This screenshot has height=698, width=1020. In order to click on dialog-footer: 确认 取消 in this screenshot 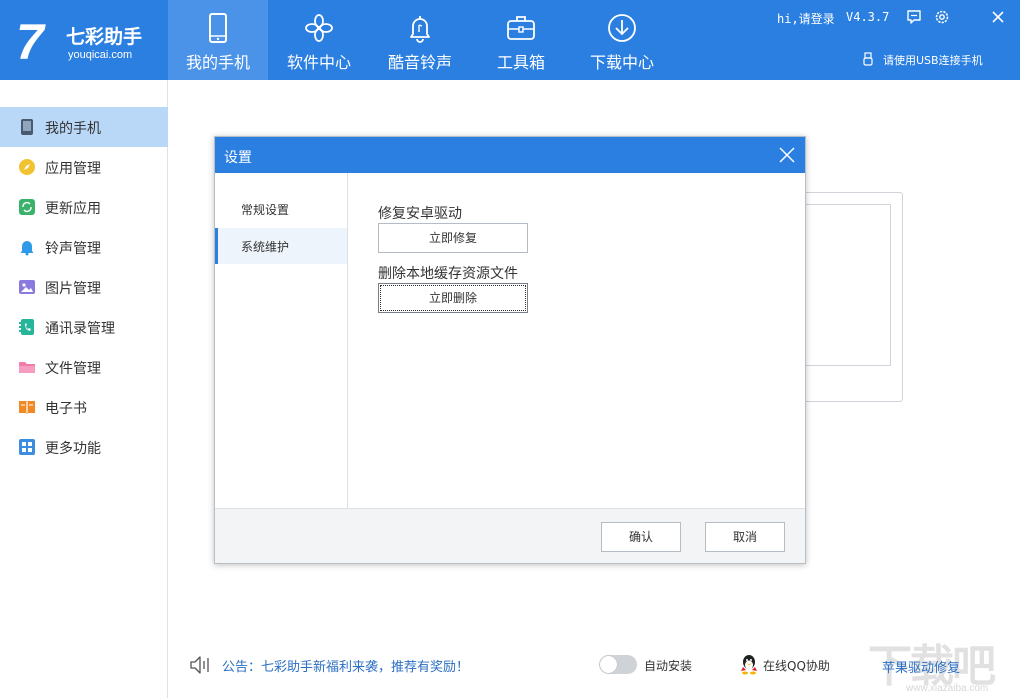, I will do `click(510, 535)`.